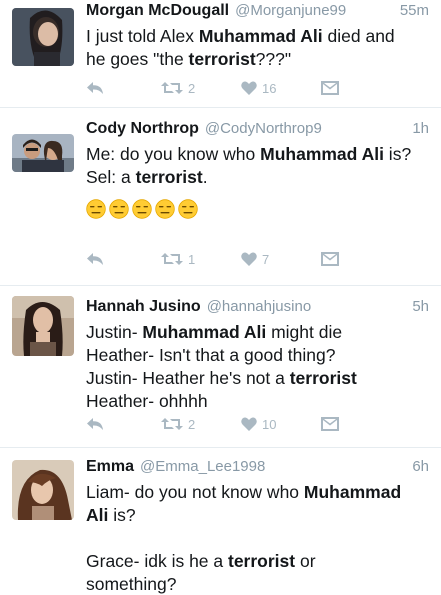  What do you see at coordinates (305, 128) in the screenshot?
I see `tweet-author-handle: @CodyNorthrop9` at bounding box center [305, 128].